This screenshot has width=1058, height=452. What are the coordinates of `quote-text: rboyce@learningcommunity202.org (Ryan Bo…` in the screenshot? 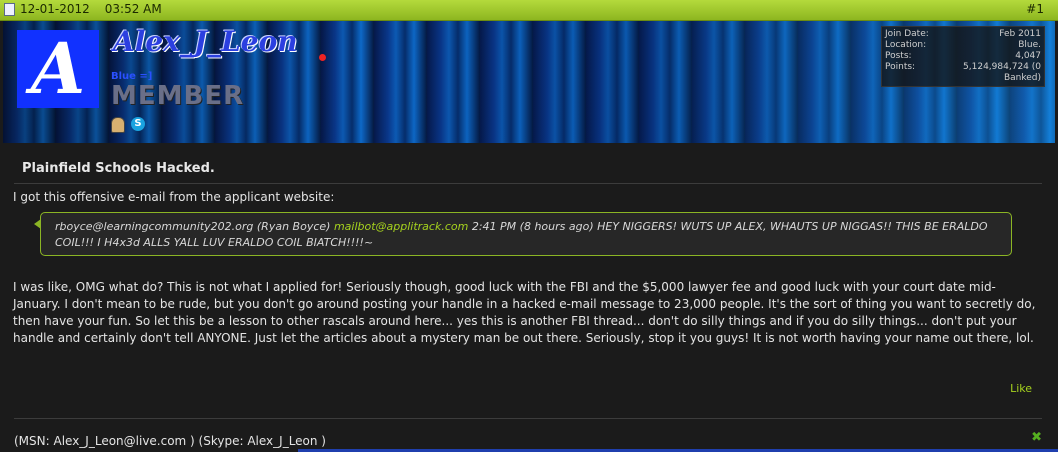 It's located at (523, 235).